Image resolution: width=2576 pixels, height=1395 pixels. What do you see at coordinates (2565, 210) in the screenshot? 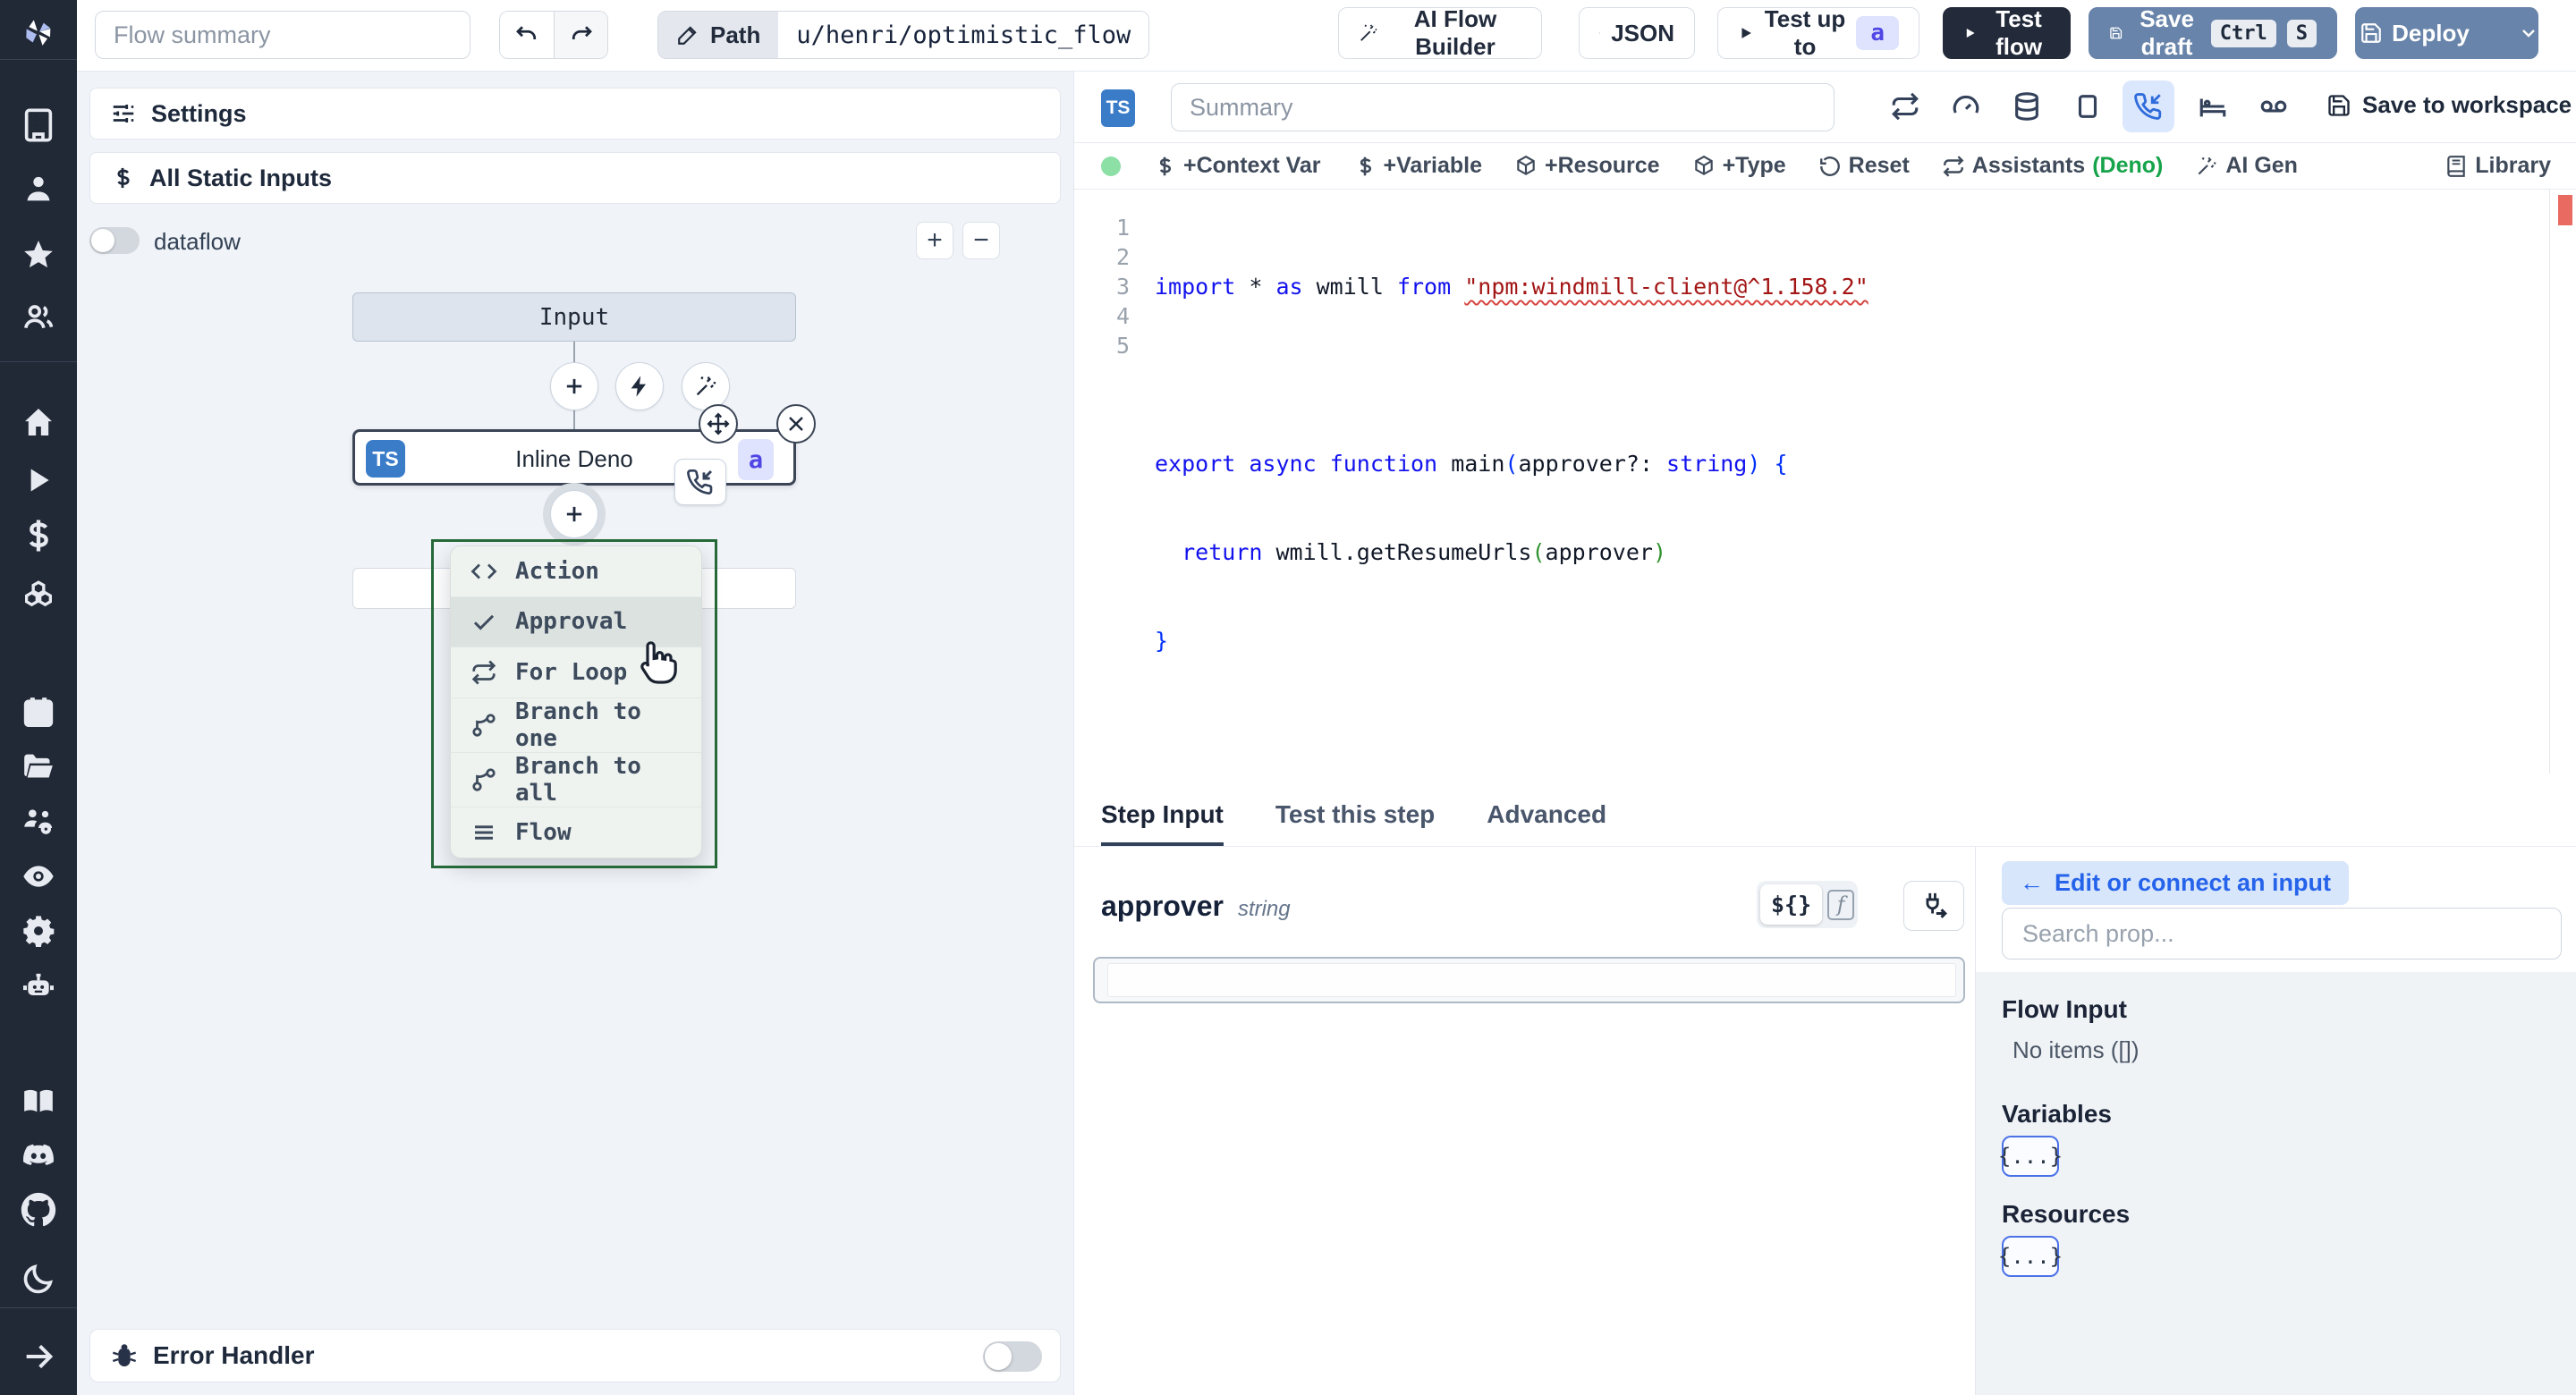
I see `error-overview-mark` at bounding box center [2565, 210].